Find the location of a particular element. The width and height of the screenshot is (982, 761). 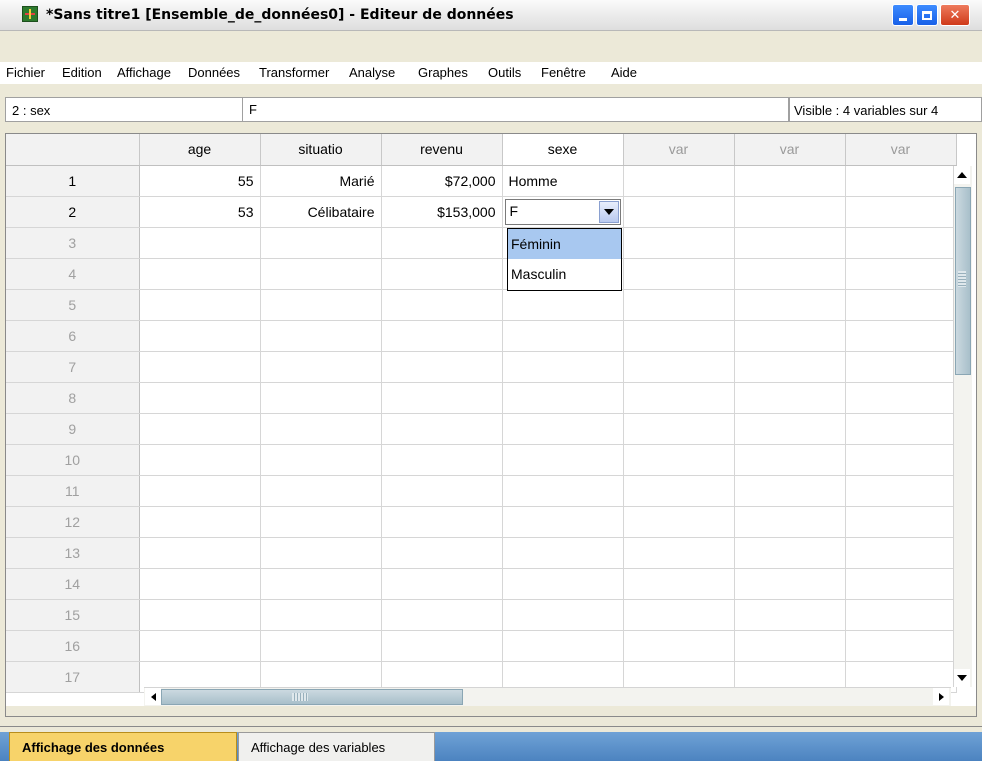

scroll-left-button is located at coordinates (153, 696).